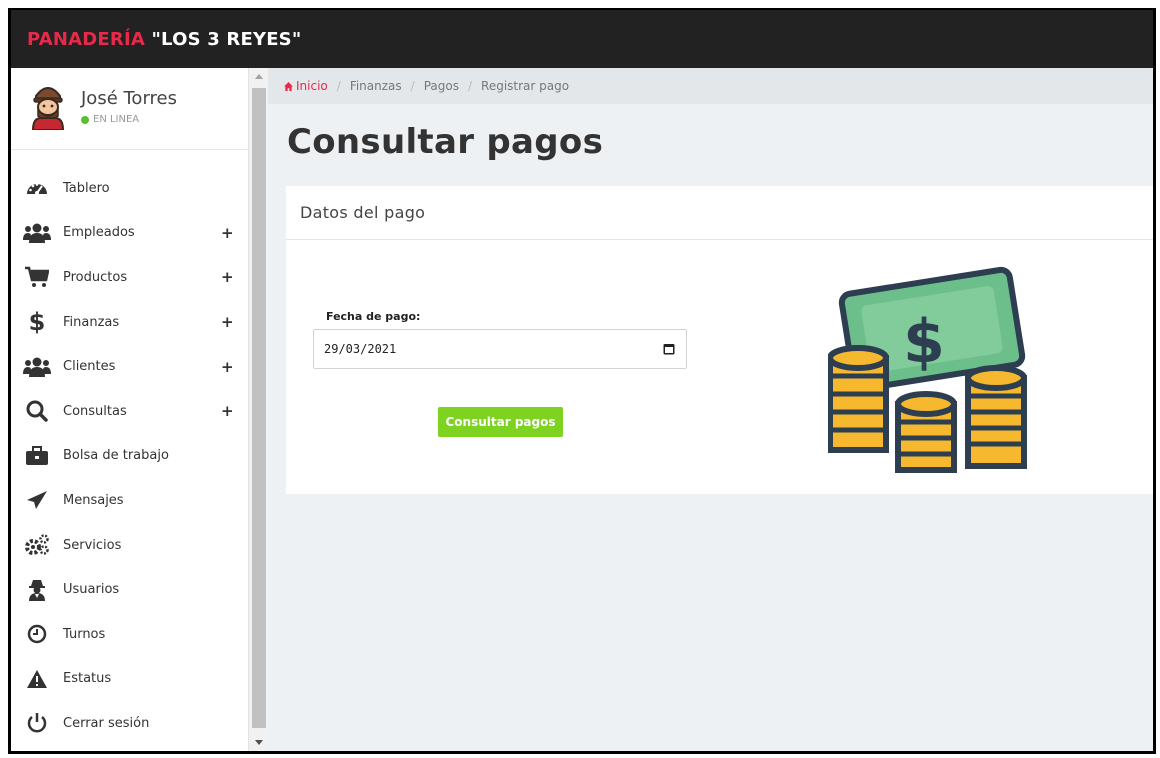  I want to click on sidebar-item-label: Cerrar sesión, so click(106, 723).